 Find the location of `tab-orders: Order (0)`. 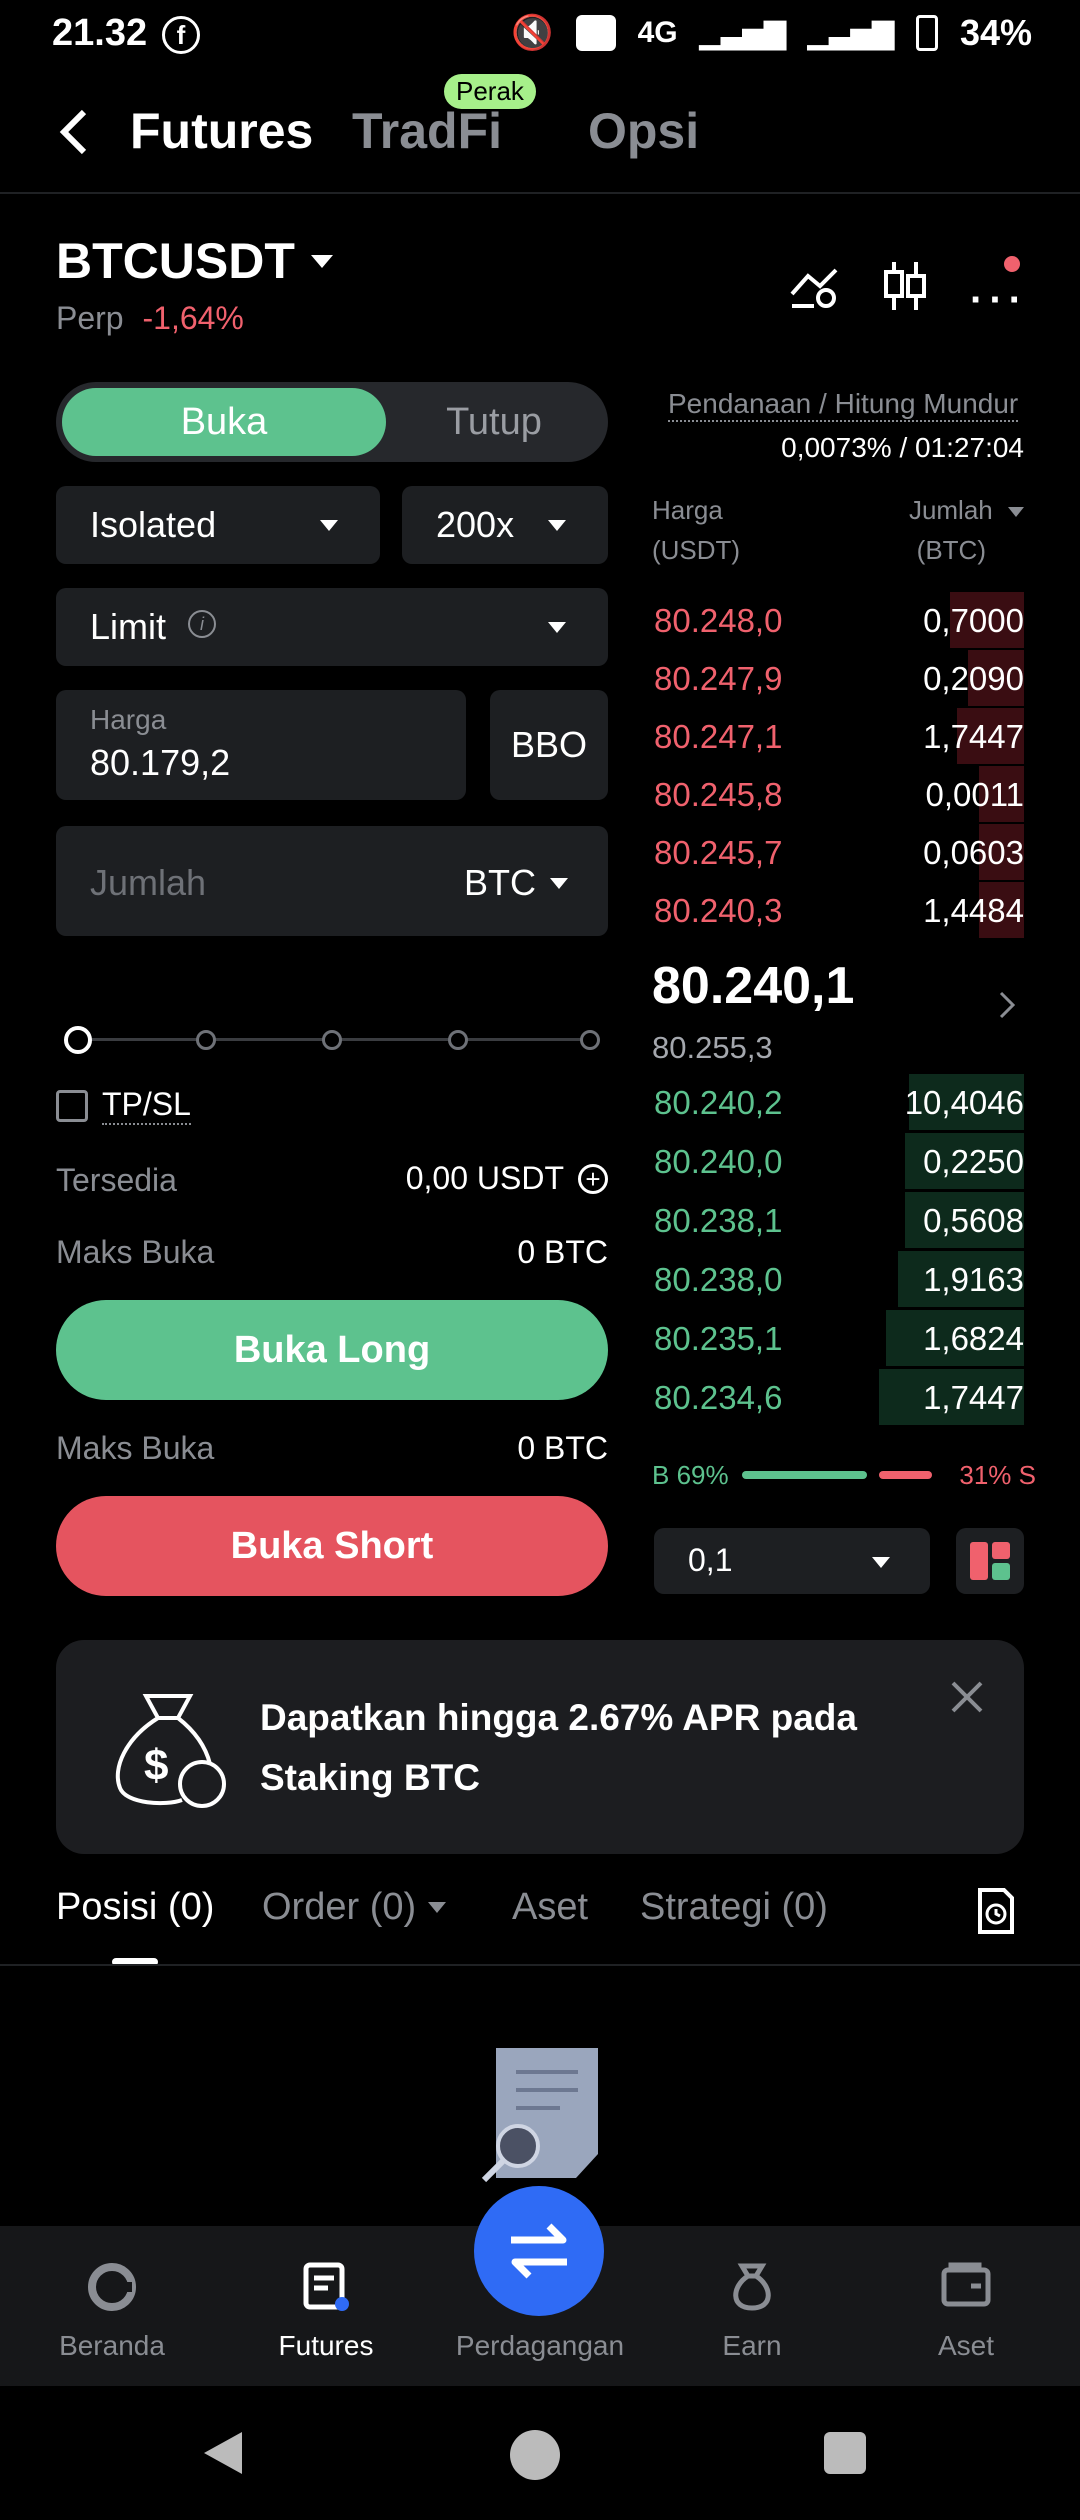

tab-orders: Order (0) is located at coordinates (354, 1907).